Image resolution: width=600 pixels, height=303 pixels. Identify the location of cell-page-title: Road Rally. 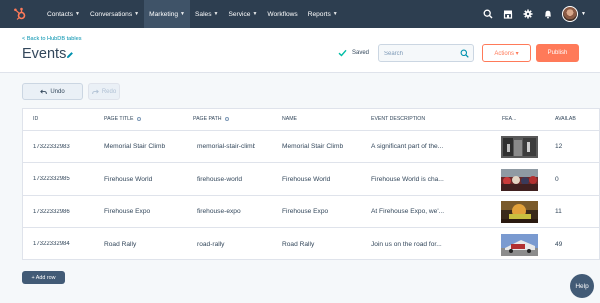
(138, 244).